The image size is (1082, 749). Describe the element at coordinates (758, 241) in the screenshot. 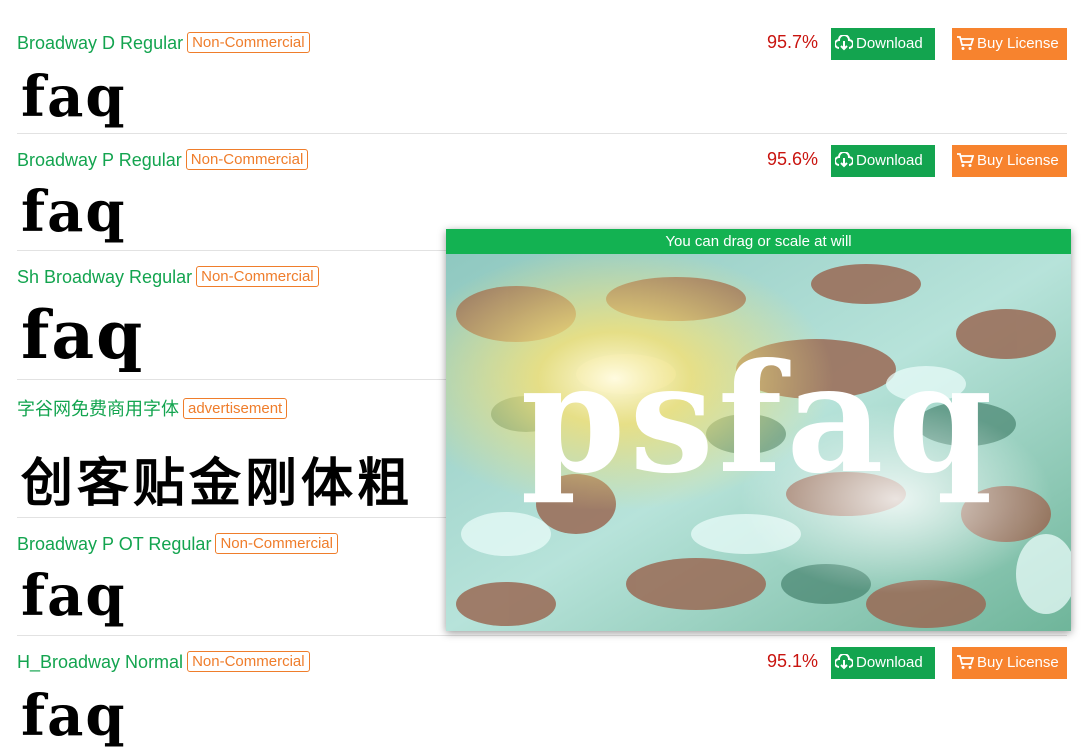

I see `viewer-drag-bar: You can drag or scale at will` at that location.